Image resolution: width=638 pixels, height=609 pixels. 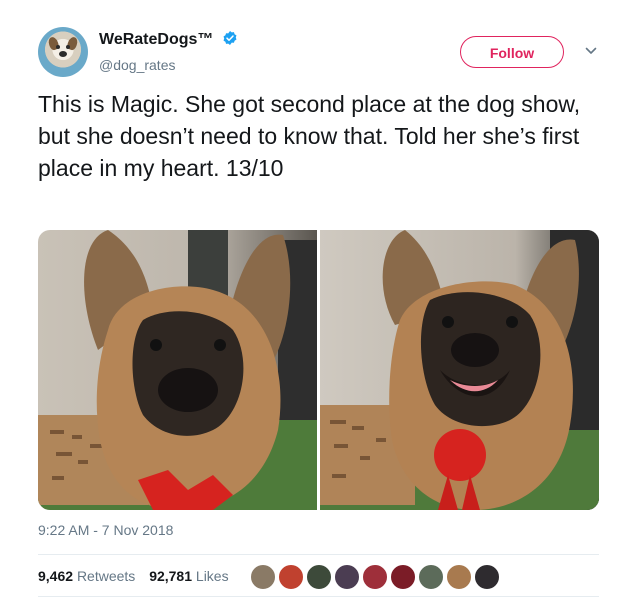 What do you see at coordinates (56, 576) in the screenshot?
I see `retweets-count: 9,462` at bounding box center [56, 576].